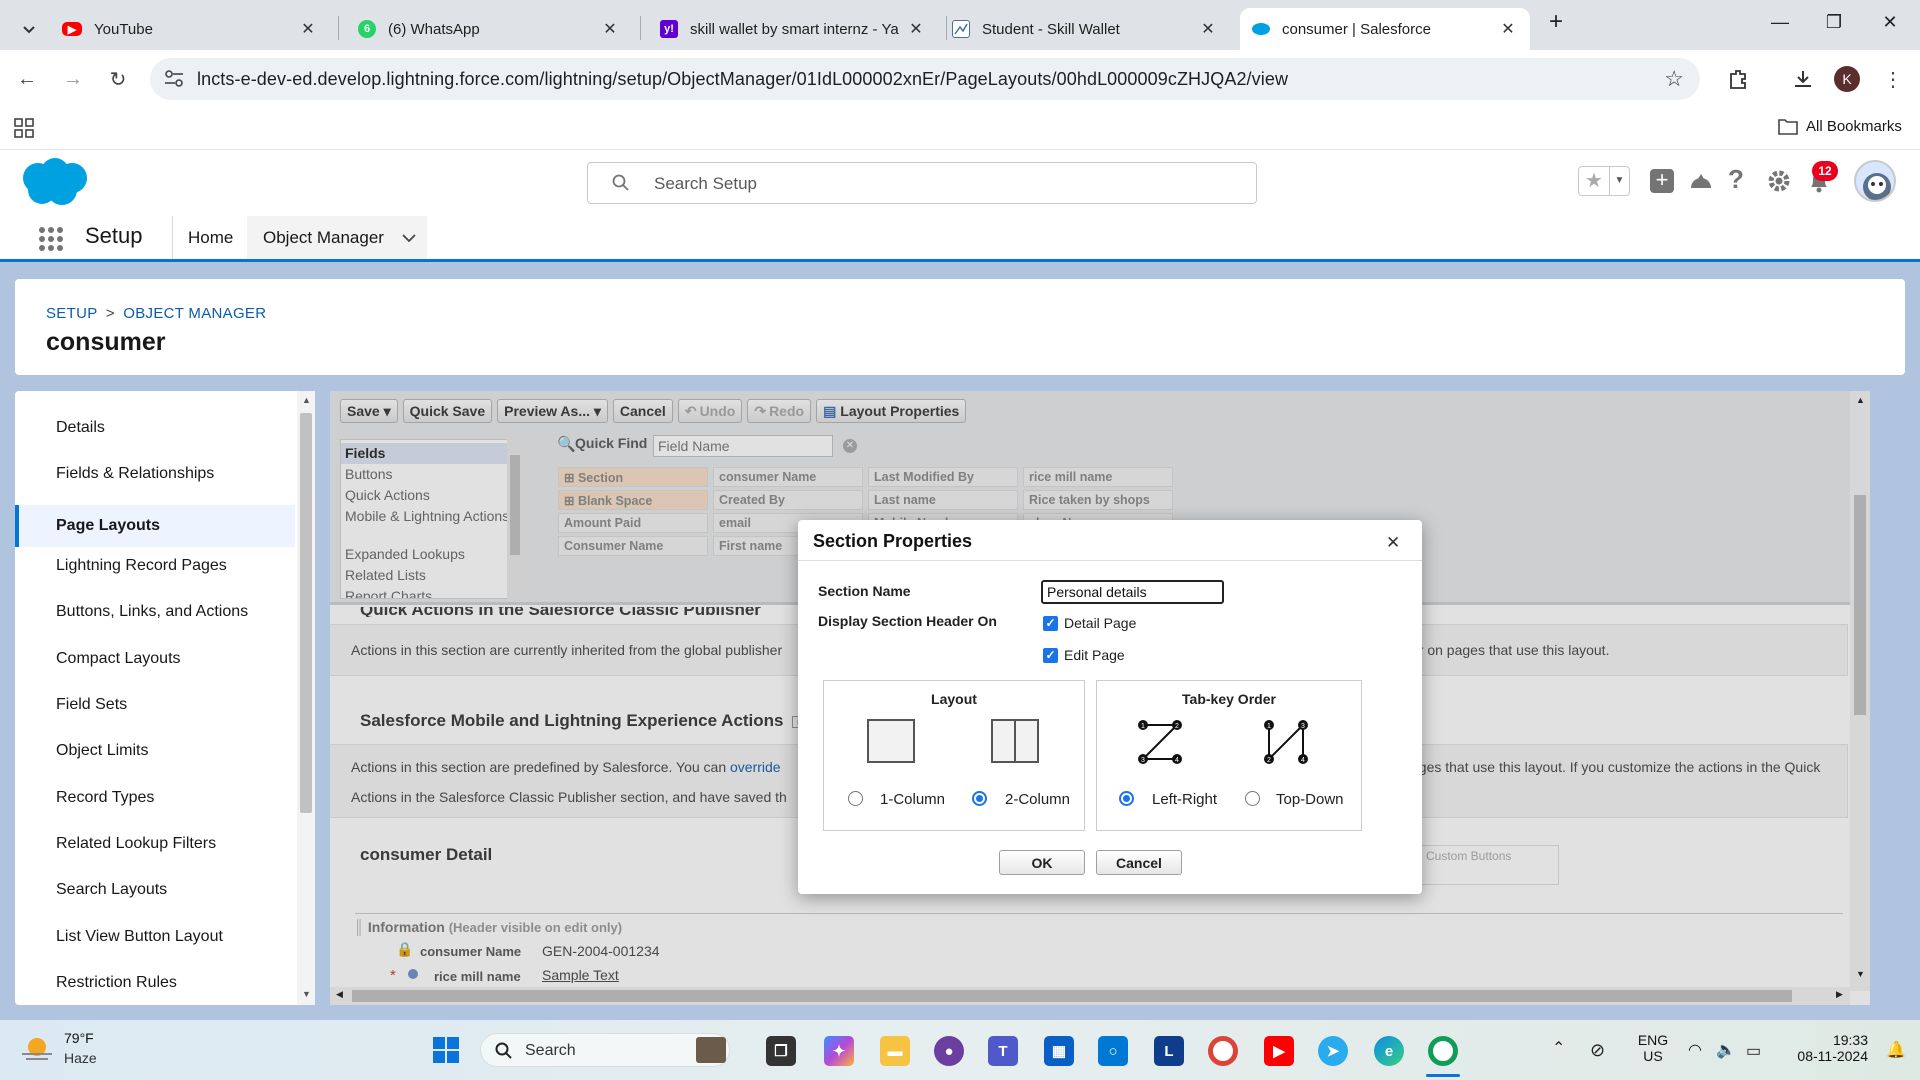  Describe the element at coordinates (1854, 126) in the screenshot. I see `all-bookmarks-label: All Bookmarks` at that location.